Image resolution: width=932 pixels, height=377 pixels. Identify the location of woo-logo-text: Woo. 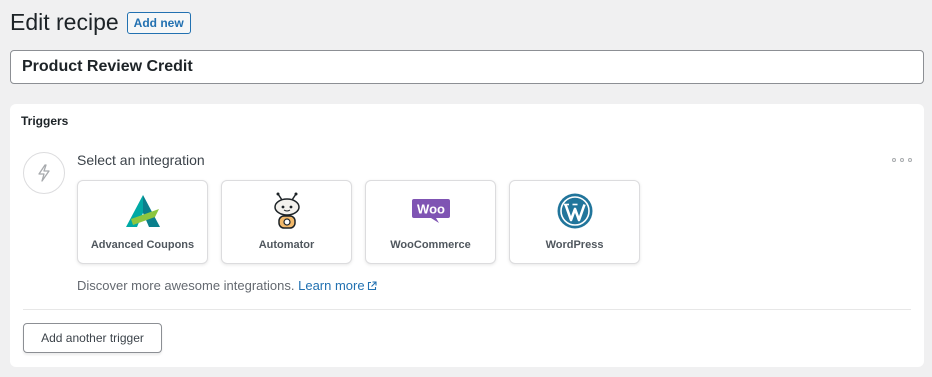
(431, 209).